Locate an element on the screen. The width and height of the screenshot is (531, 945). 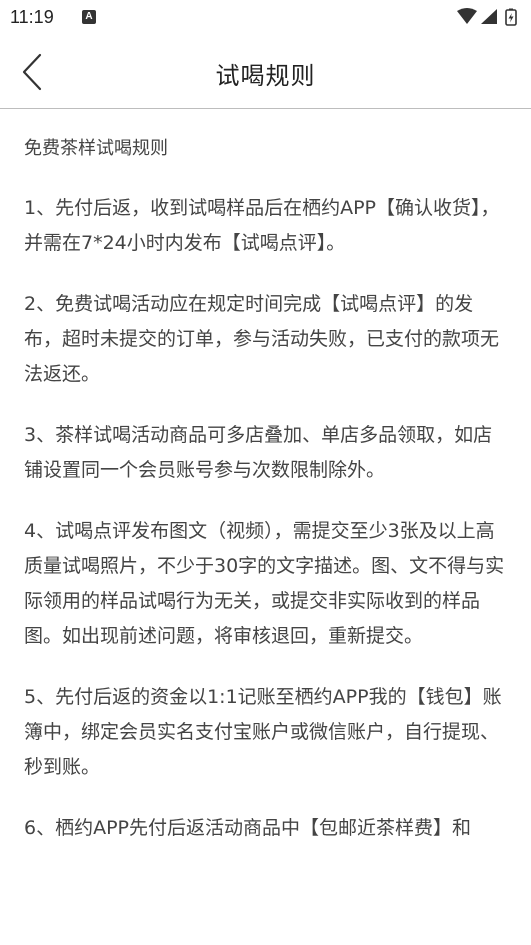
wifi-icon is located at coordinates (467, 16).